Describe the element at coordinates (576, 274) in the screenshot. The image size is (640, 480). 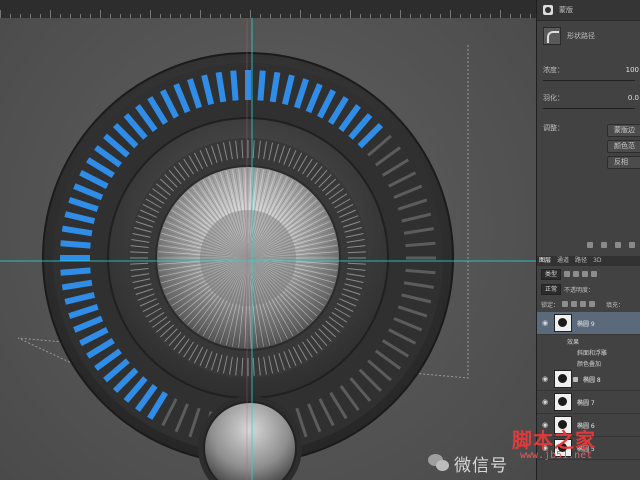
I see `adjust-filter-icon` at that location.